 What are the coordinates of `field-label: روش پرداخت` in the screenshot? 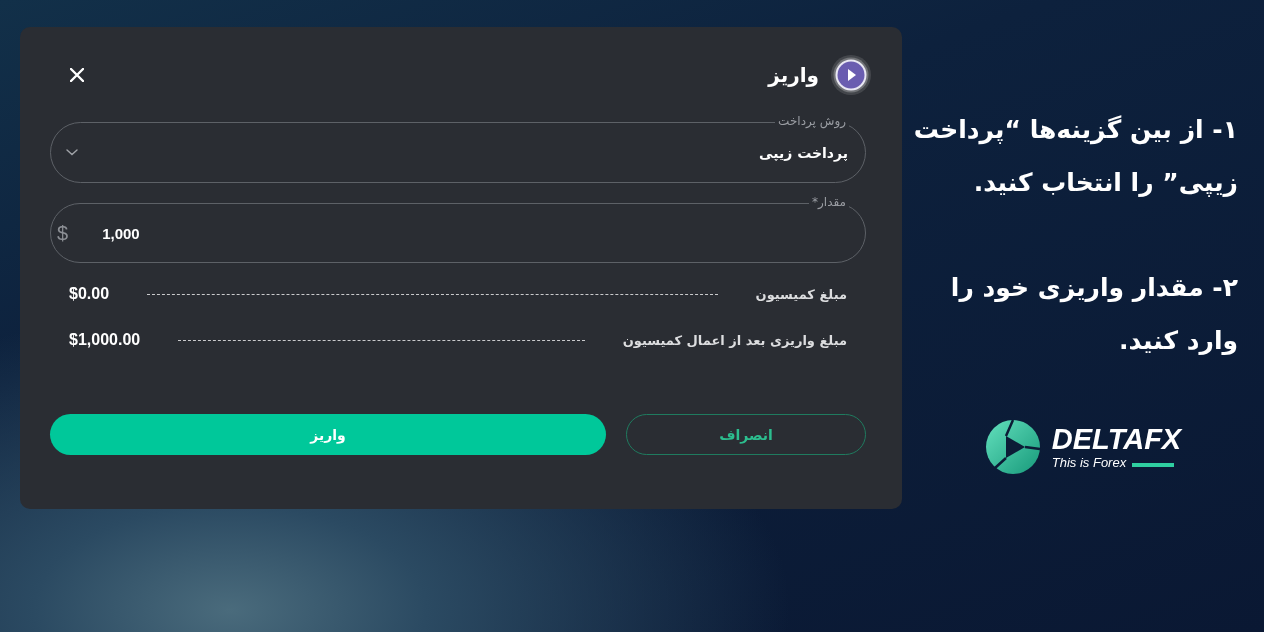 It's located at (812, 121).